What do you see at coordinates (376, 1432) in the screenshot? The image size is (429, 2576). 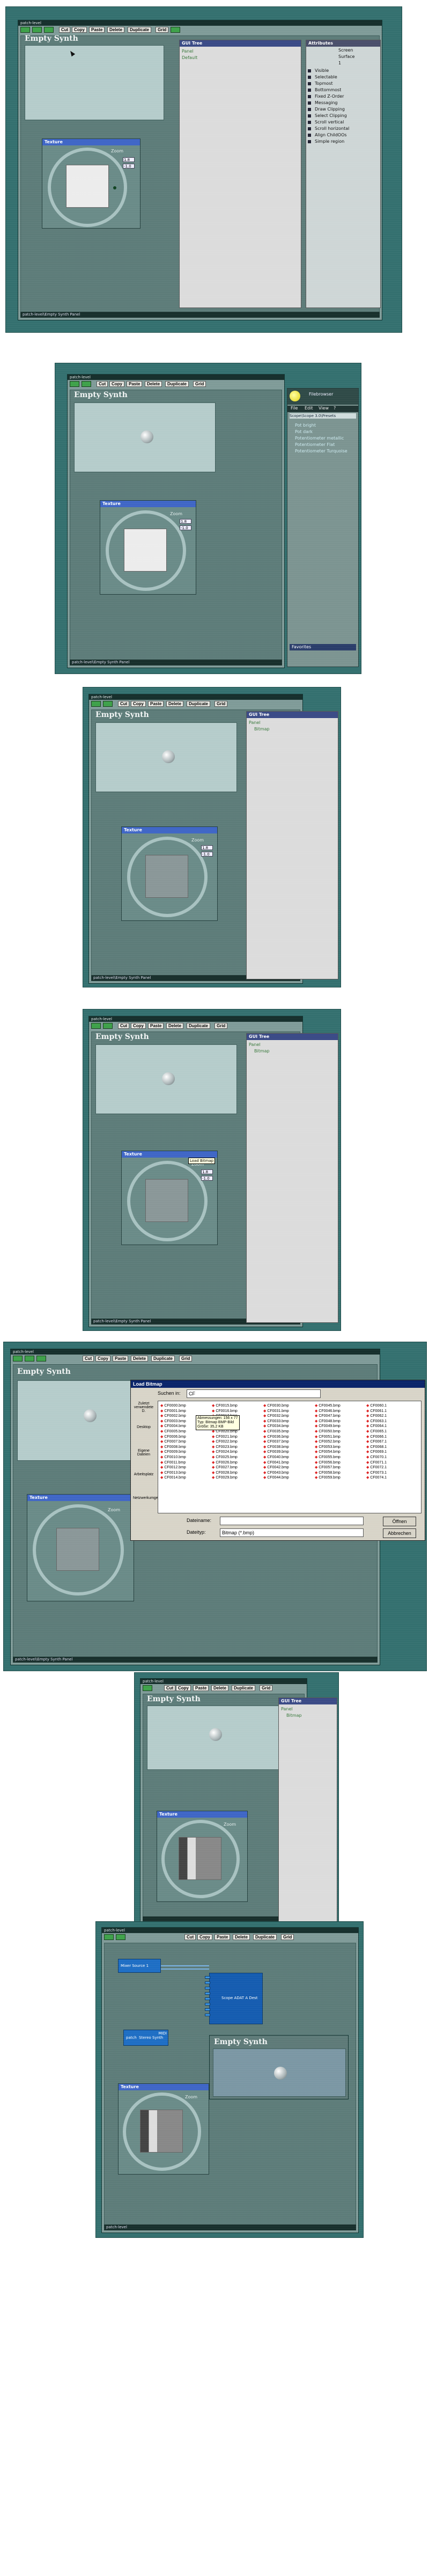 I see `file-item: CF0065.1` at bounding box center [376, 1432].